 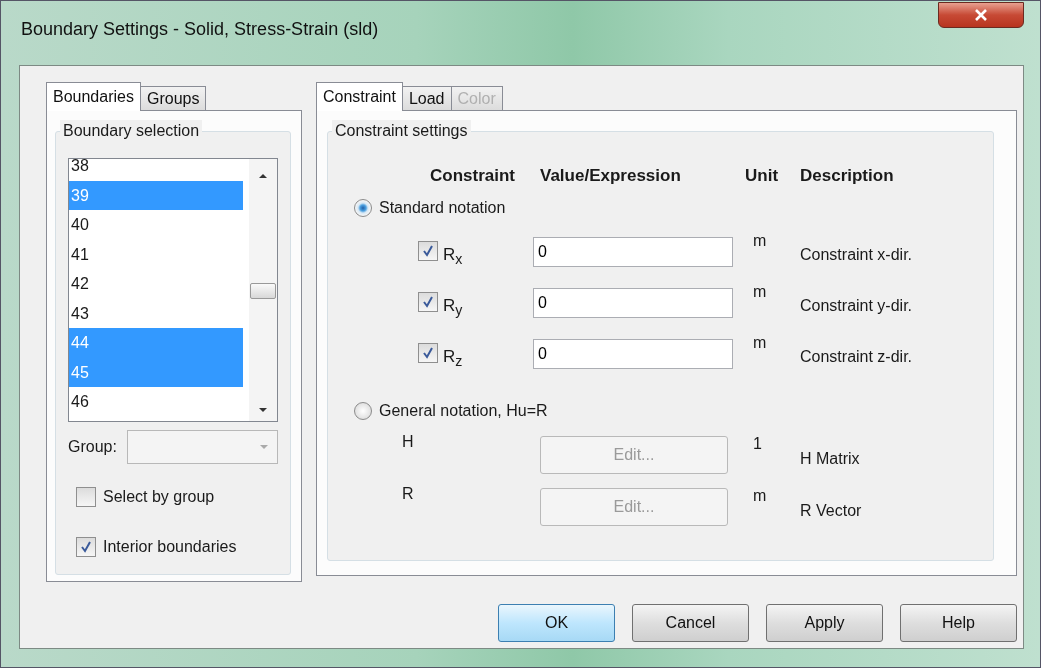 I want to click on dialog-button: OK, so click(x=556, y=623).